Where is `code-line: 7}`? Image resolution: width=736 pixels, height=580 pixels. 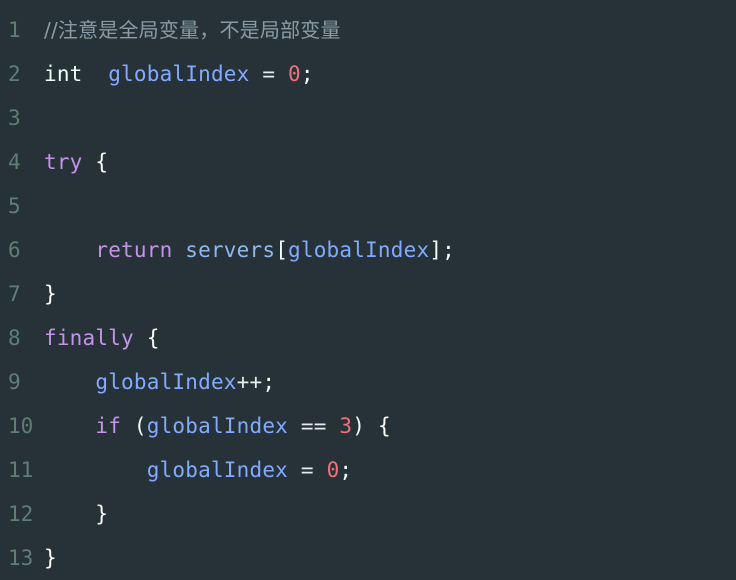 code-line: 7} is located at coordinates (368, 294).